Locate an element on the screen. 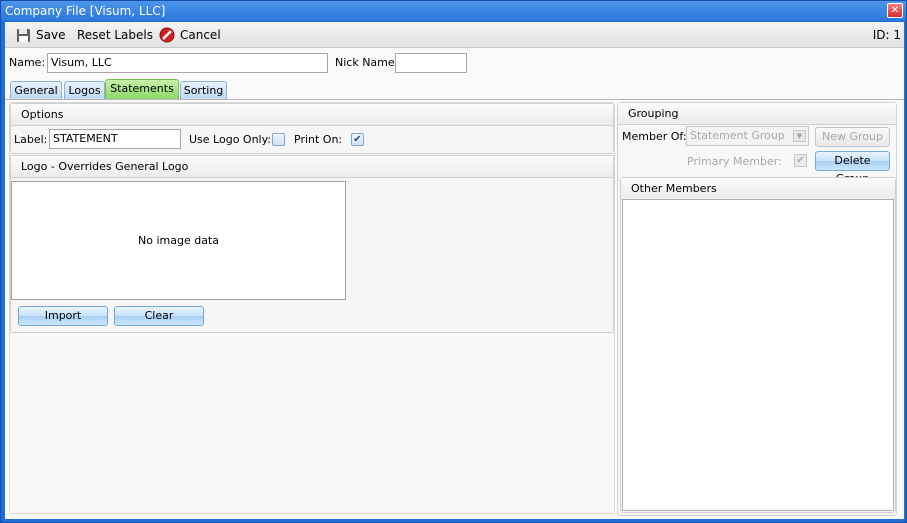 The width and height of the screenshot is (907, 523). floppy-disk-icon is located at coordinates (23, 35).